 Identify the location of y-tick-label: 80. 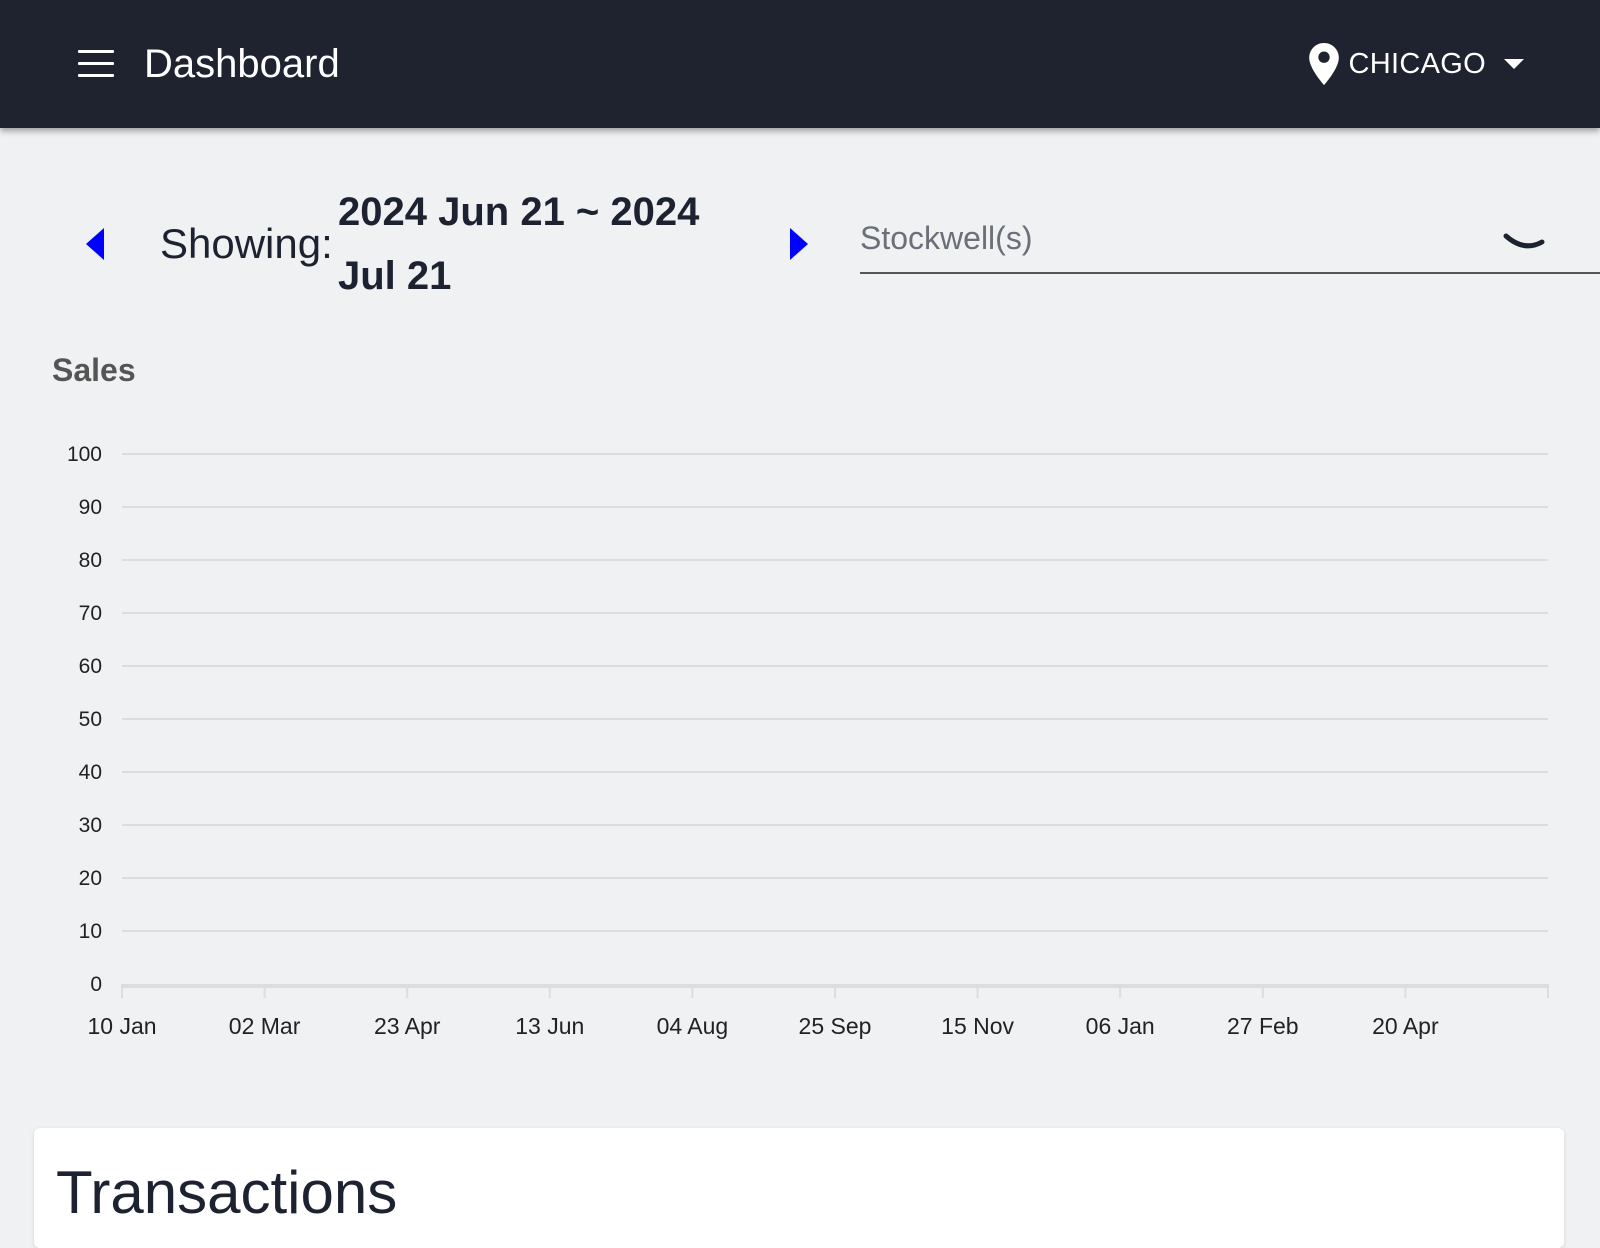
(90, 560).